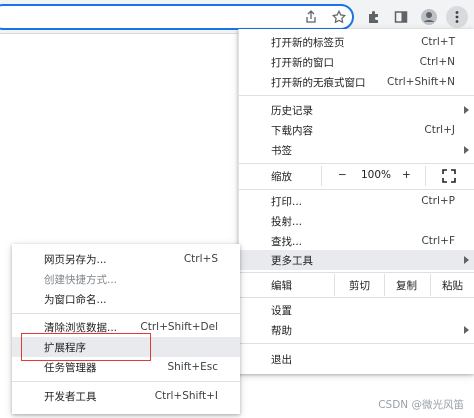 Image resolution: width=474 pixels, height=418 pixels. Describe the element at coordinates (281, 330) in the screenshot. I see `menu-item-label: 帮助` at that location.